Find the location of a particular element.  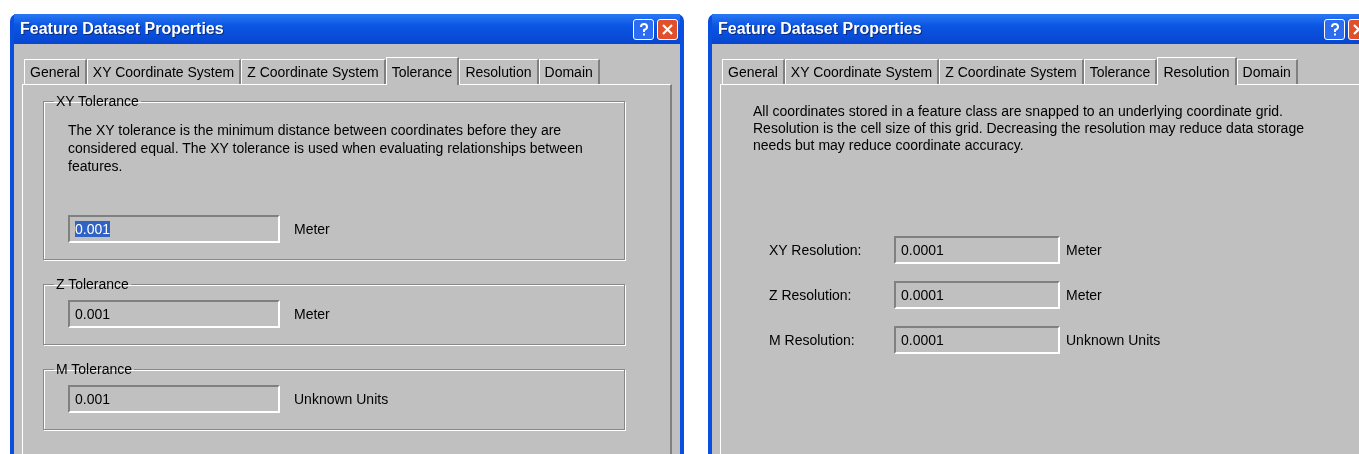

description-text: All coordinates stored in a feature class are snapped to an underlying coordinate grid. Resolution is the cell size of this grid. Decreasing the resolution may reduce data storage needs but may reduce coordinate accuracy. is located at coordinates (1029, 128).